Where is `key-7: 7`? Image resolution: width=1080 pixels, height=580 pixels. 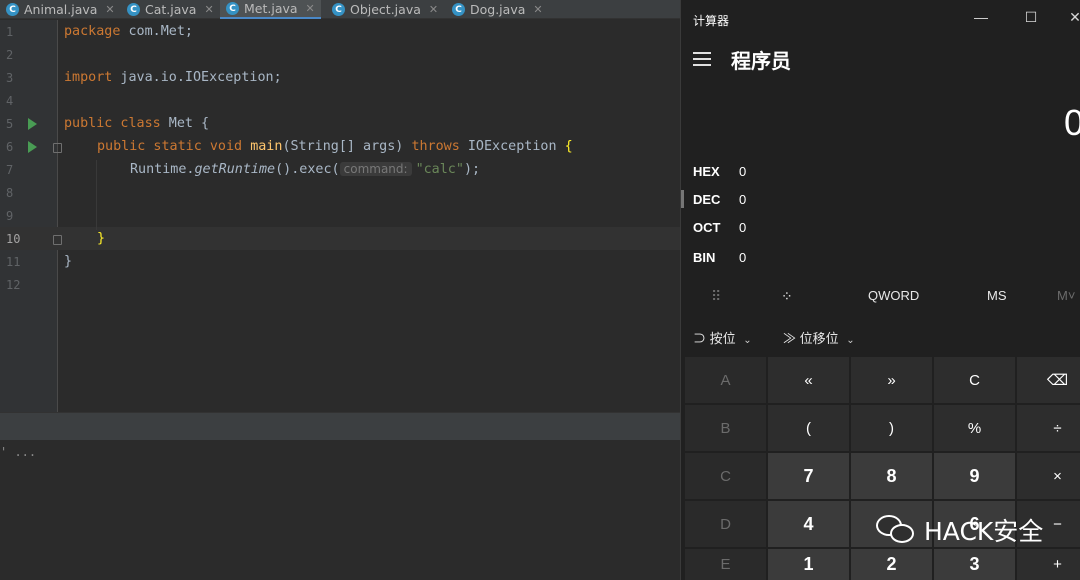 key-7: 7 is located at coordinates (808, 476).